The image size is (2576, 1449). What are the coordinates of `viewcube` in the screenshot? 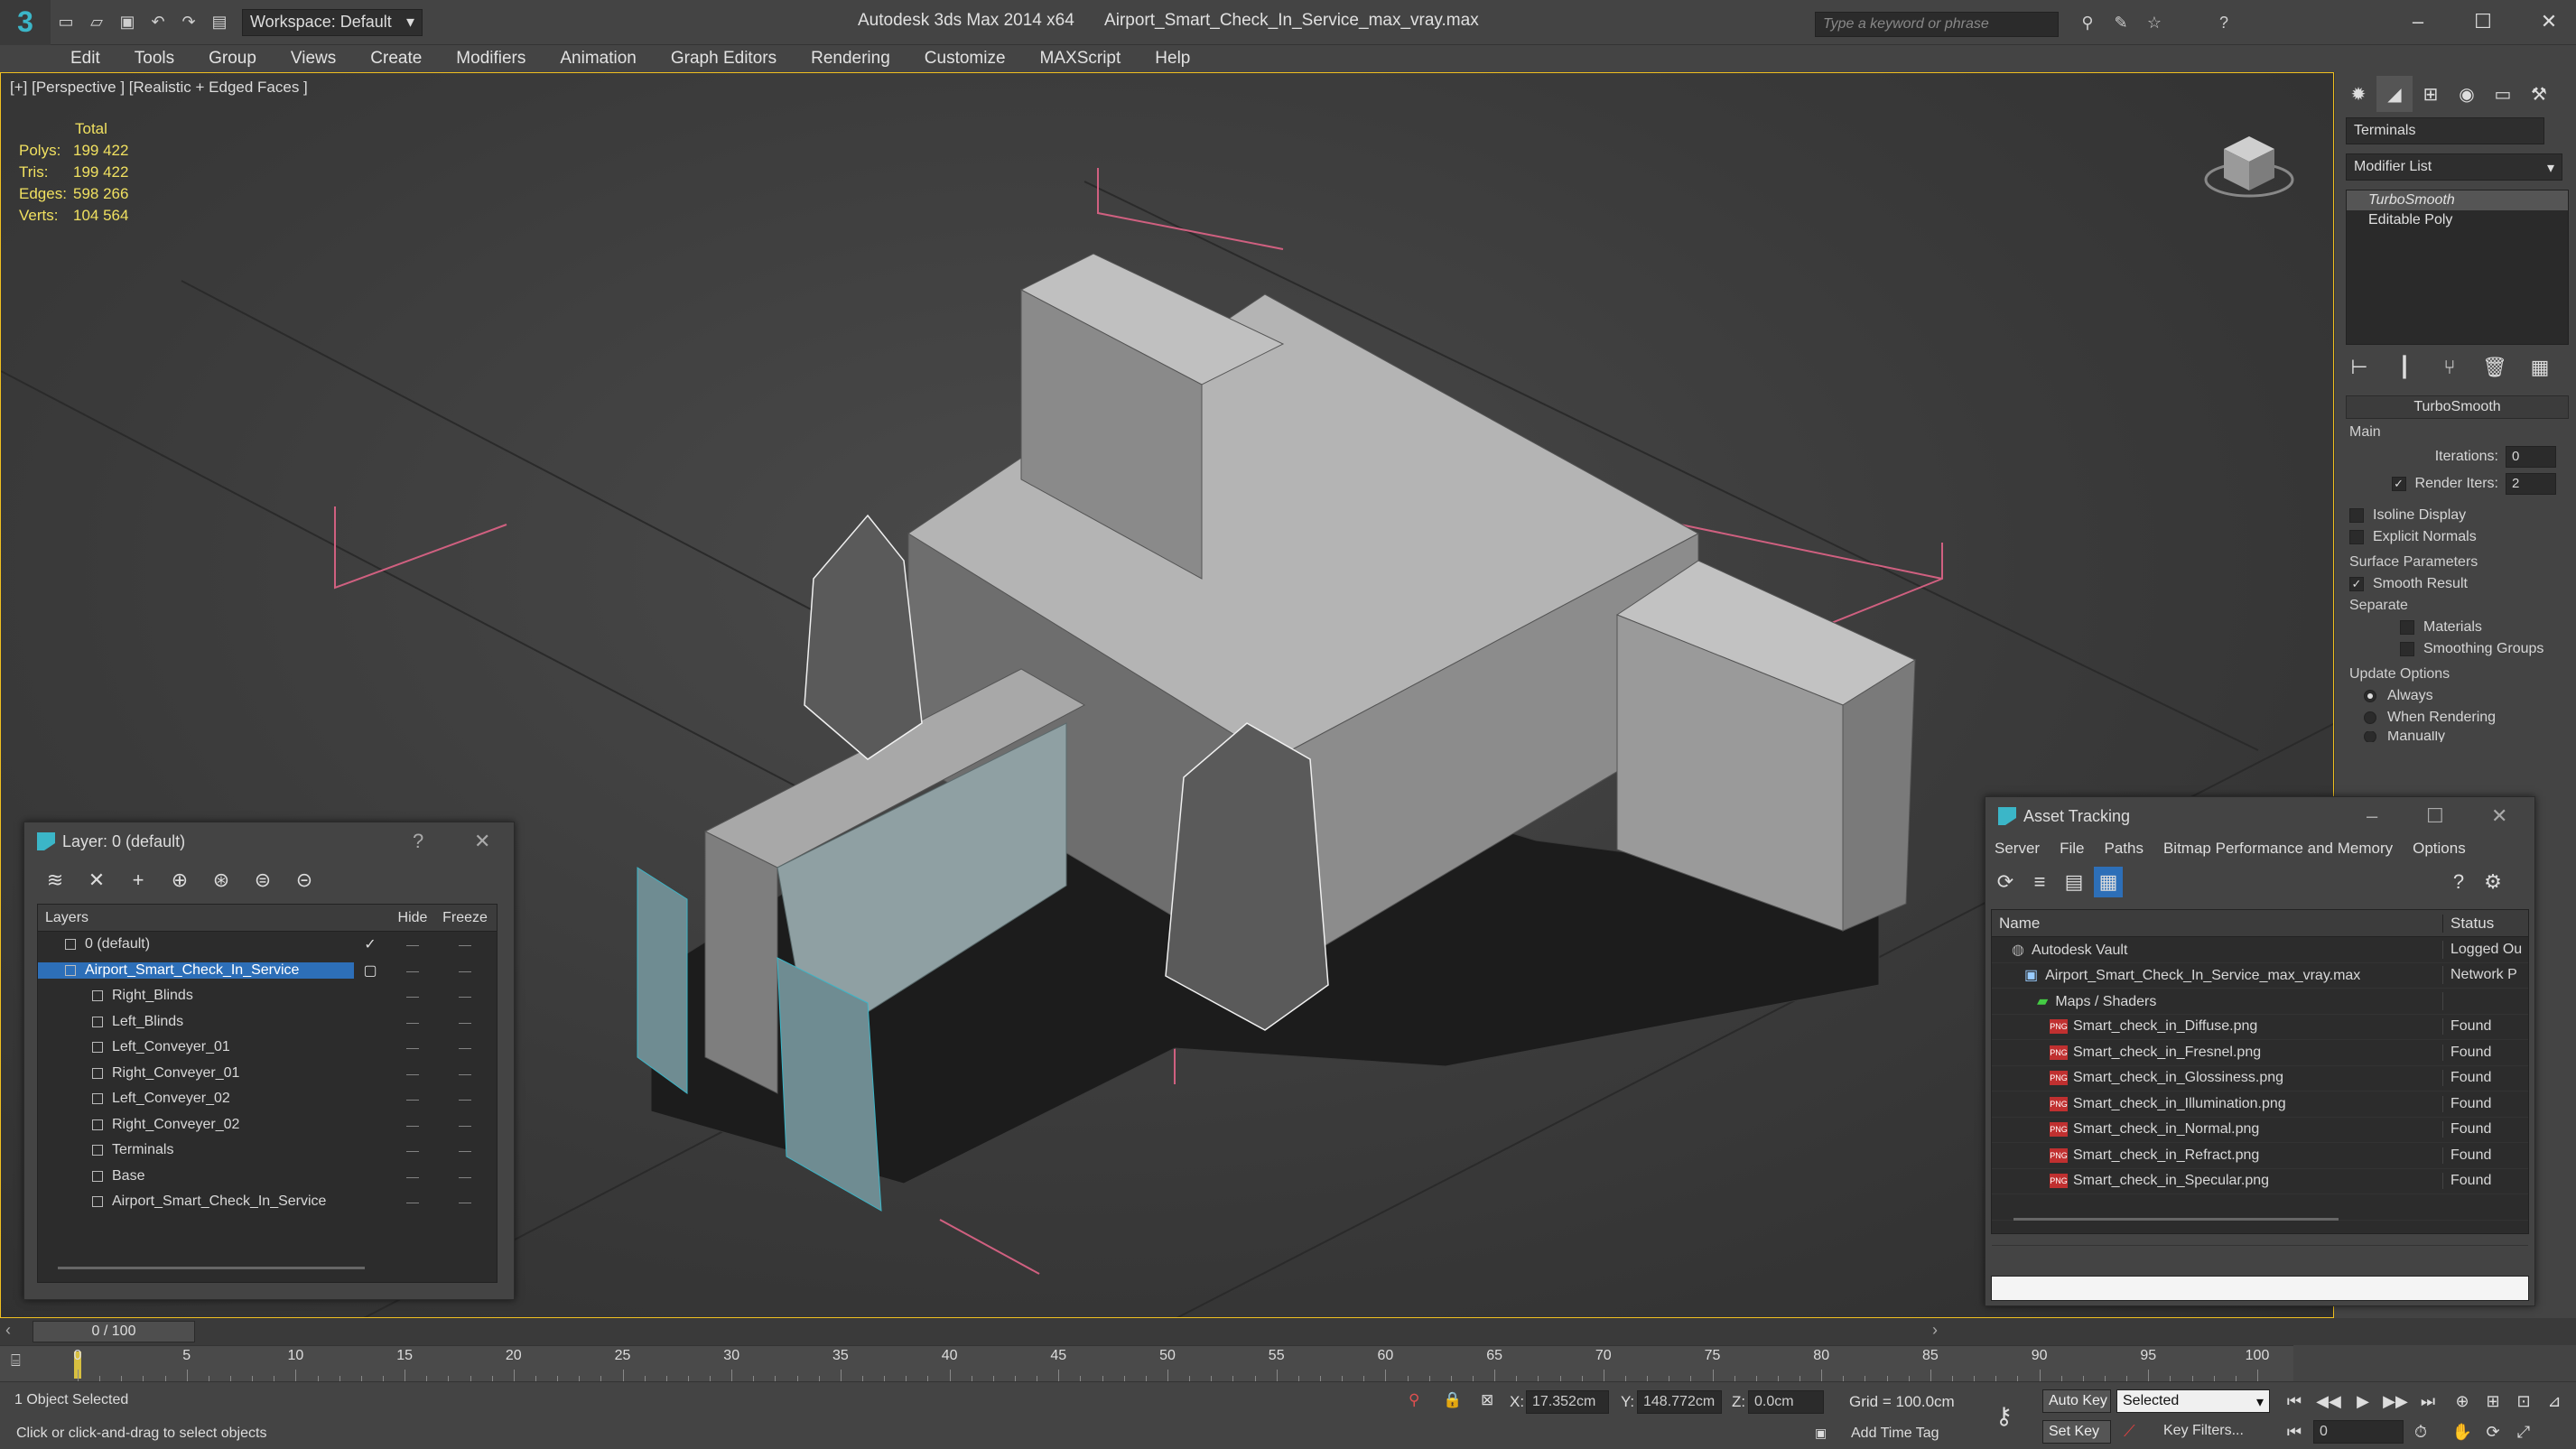 It's located at (2249, 163).